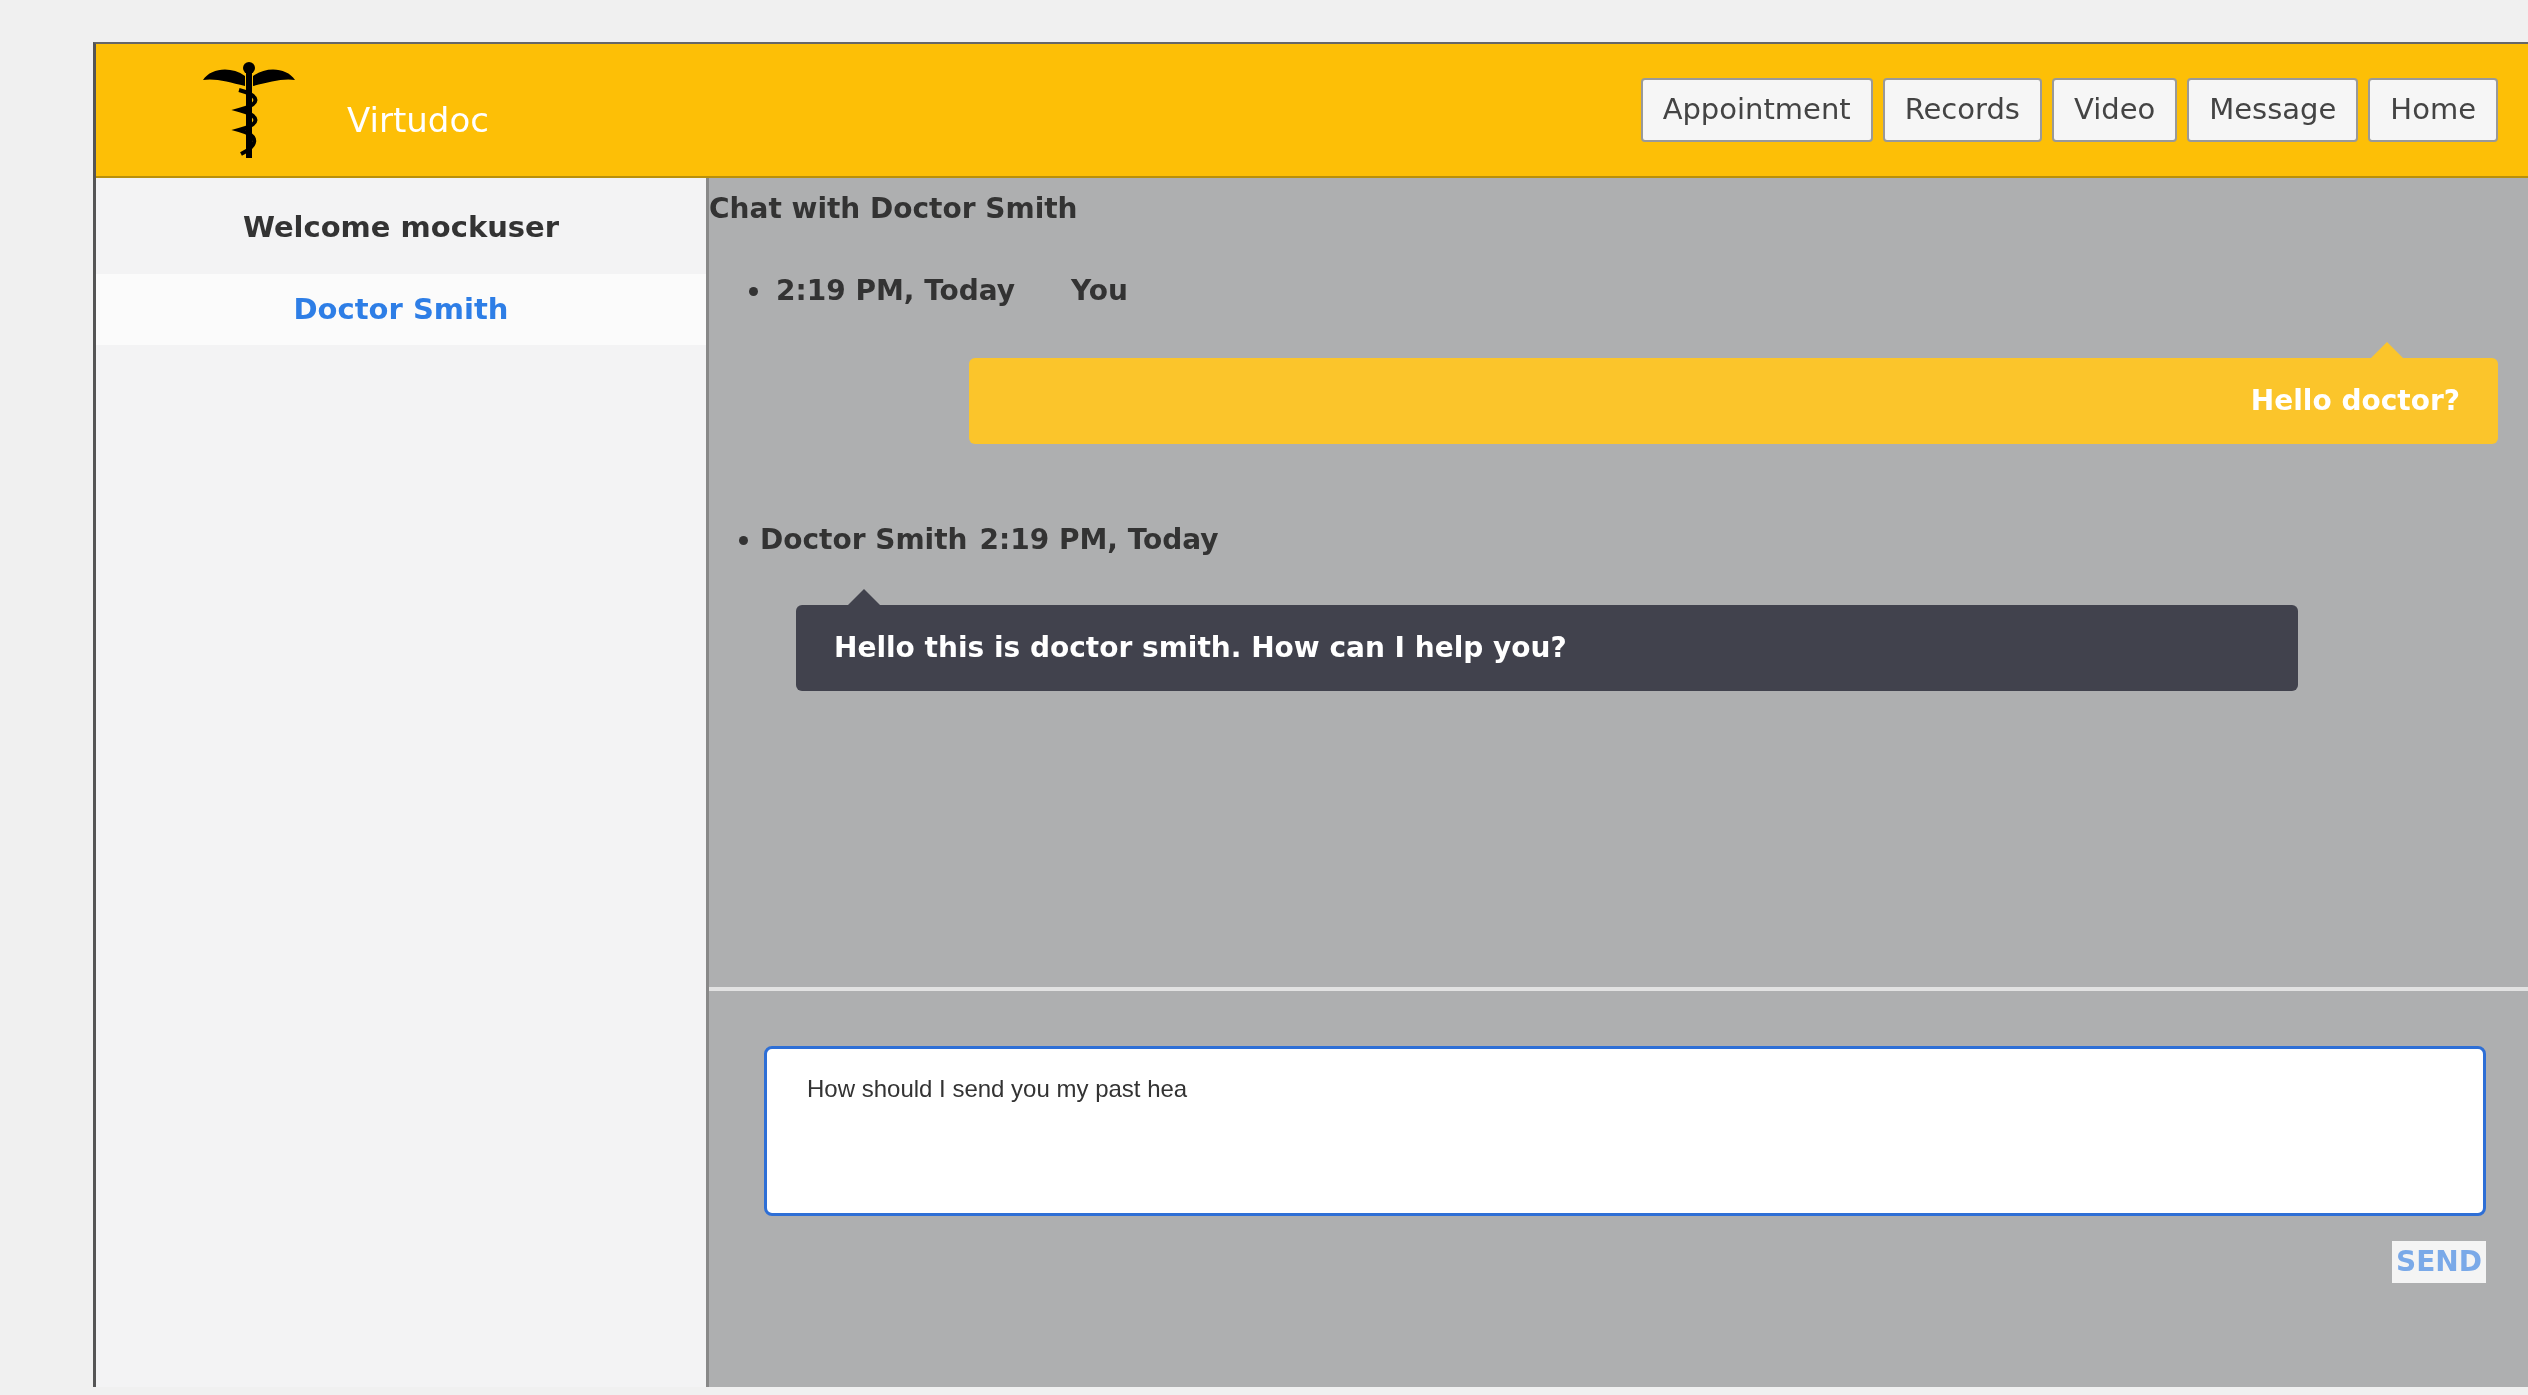 This screenshot has height=1395, width=2528. What do you see at coordinates (401, 309) in the screenshot?
I see `contact-item: Doctor Smith` at bounding box center [401, 309].